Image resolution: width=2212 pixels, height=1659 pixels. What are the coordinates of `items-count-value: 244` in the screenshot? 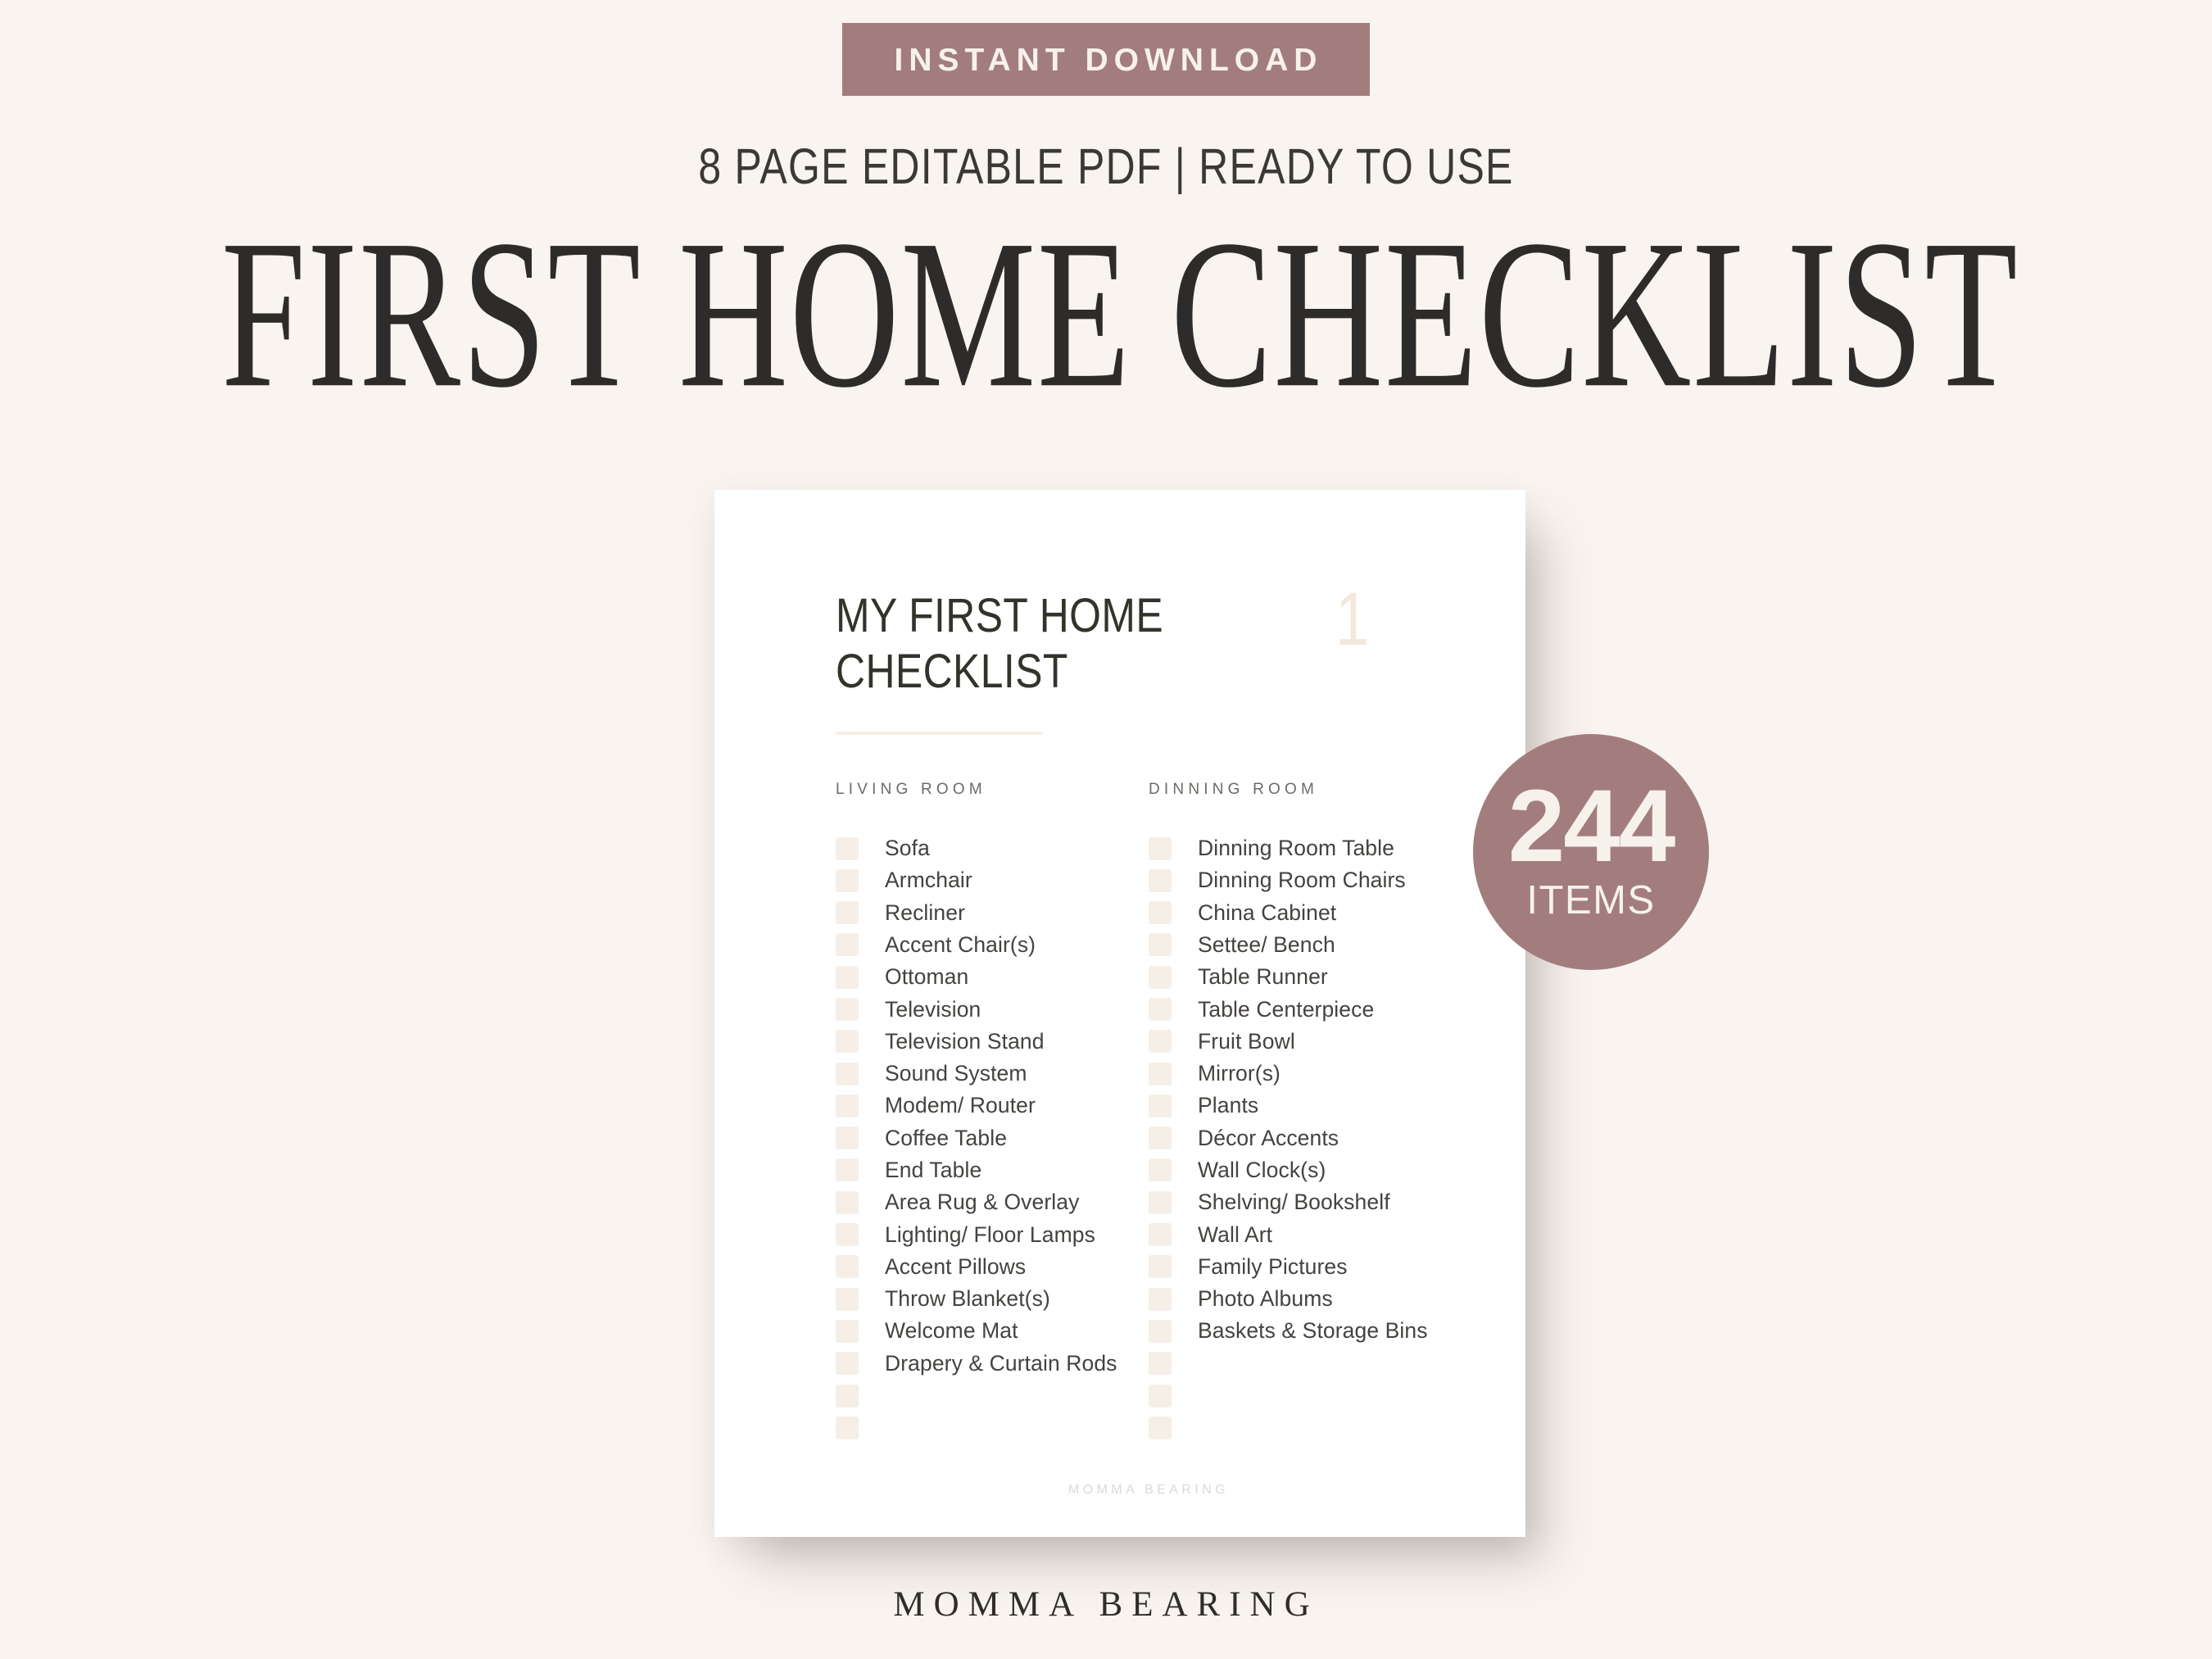 It's located at (1591, 826).